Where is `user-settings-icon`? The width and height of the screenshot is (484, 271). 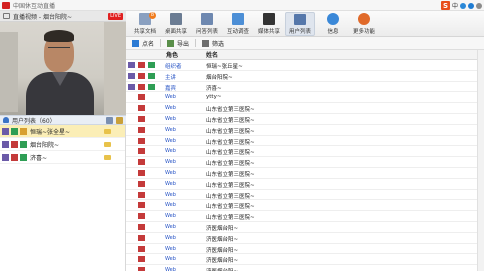 user-settings-icon is located at coordinates (109, 120).